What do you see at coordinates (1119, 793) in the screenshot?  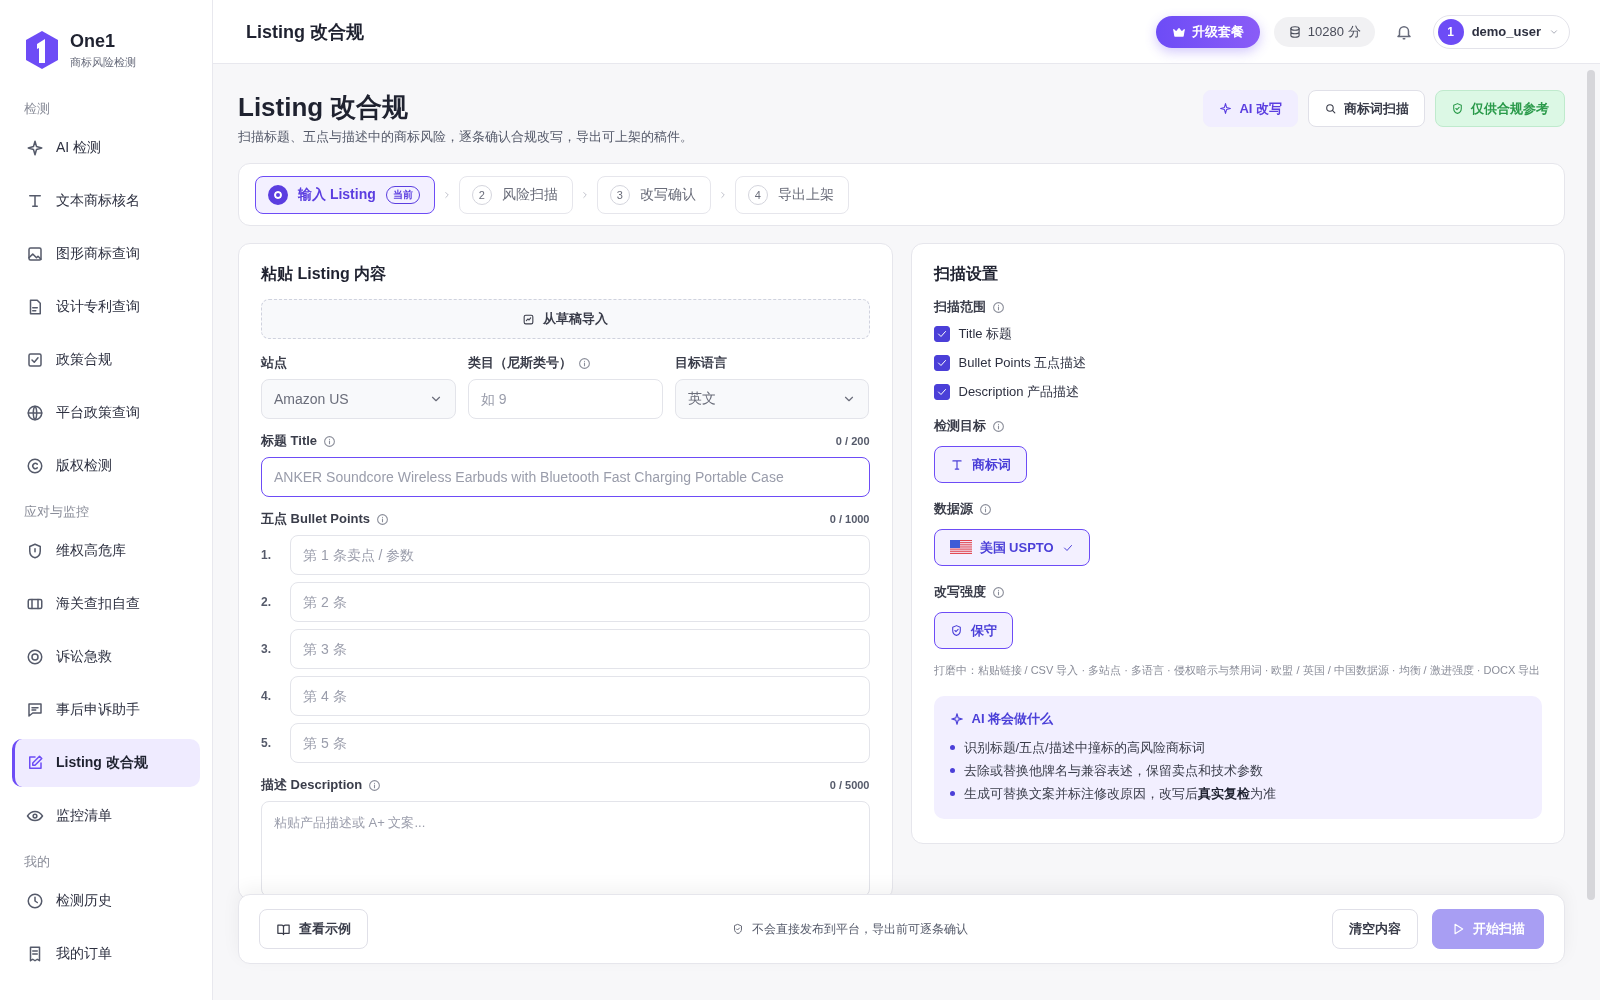 I see `ai-feature-text: 生成可替换文案并标注修改原因，改写后真实复检为准` at bounding box center [1119, 793].